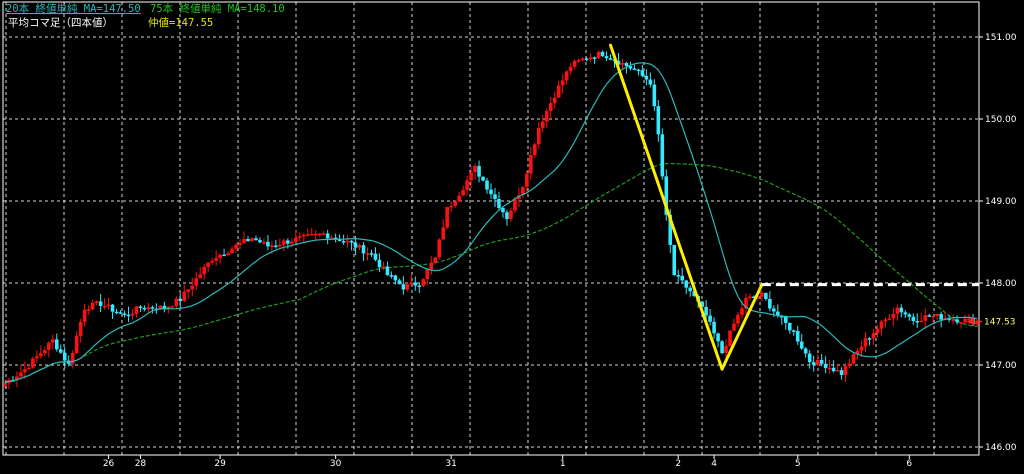  Describe the element at coordinates (1001, 284) in the screenshot. I see `y-tick-label: 148.00` at that location.